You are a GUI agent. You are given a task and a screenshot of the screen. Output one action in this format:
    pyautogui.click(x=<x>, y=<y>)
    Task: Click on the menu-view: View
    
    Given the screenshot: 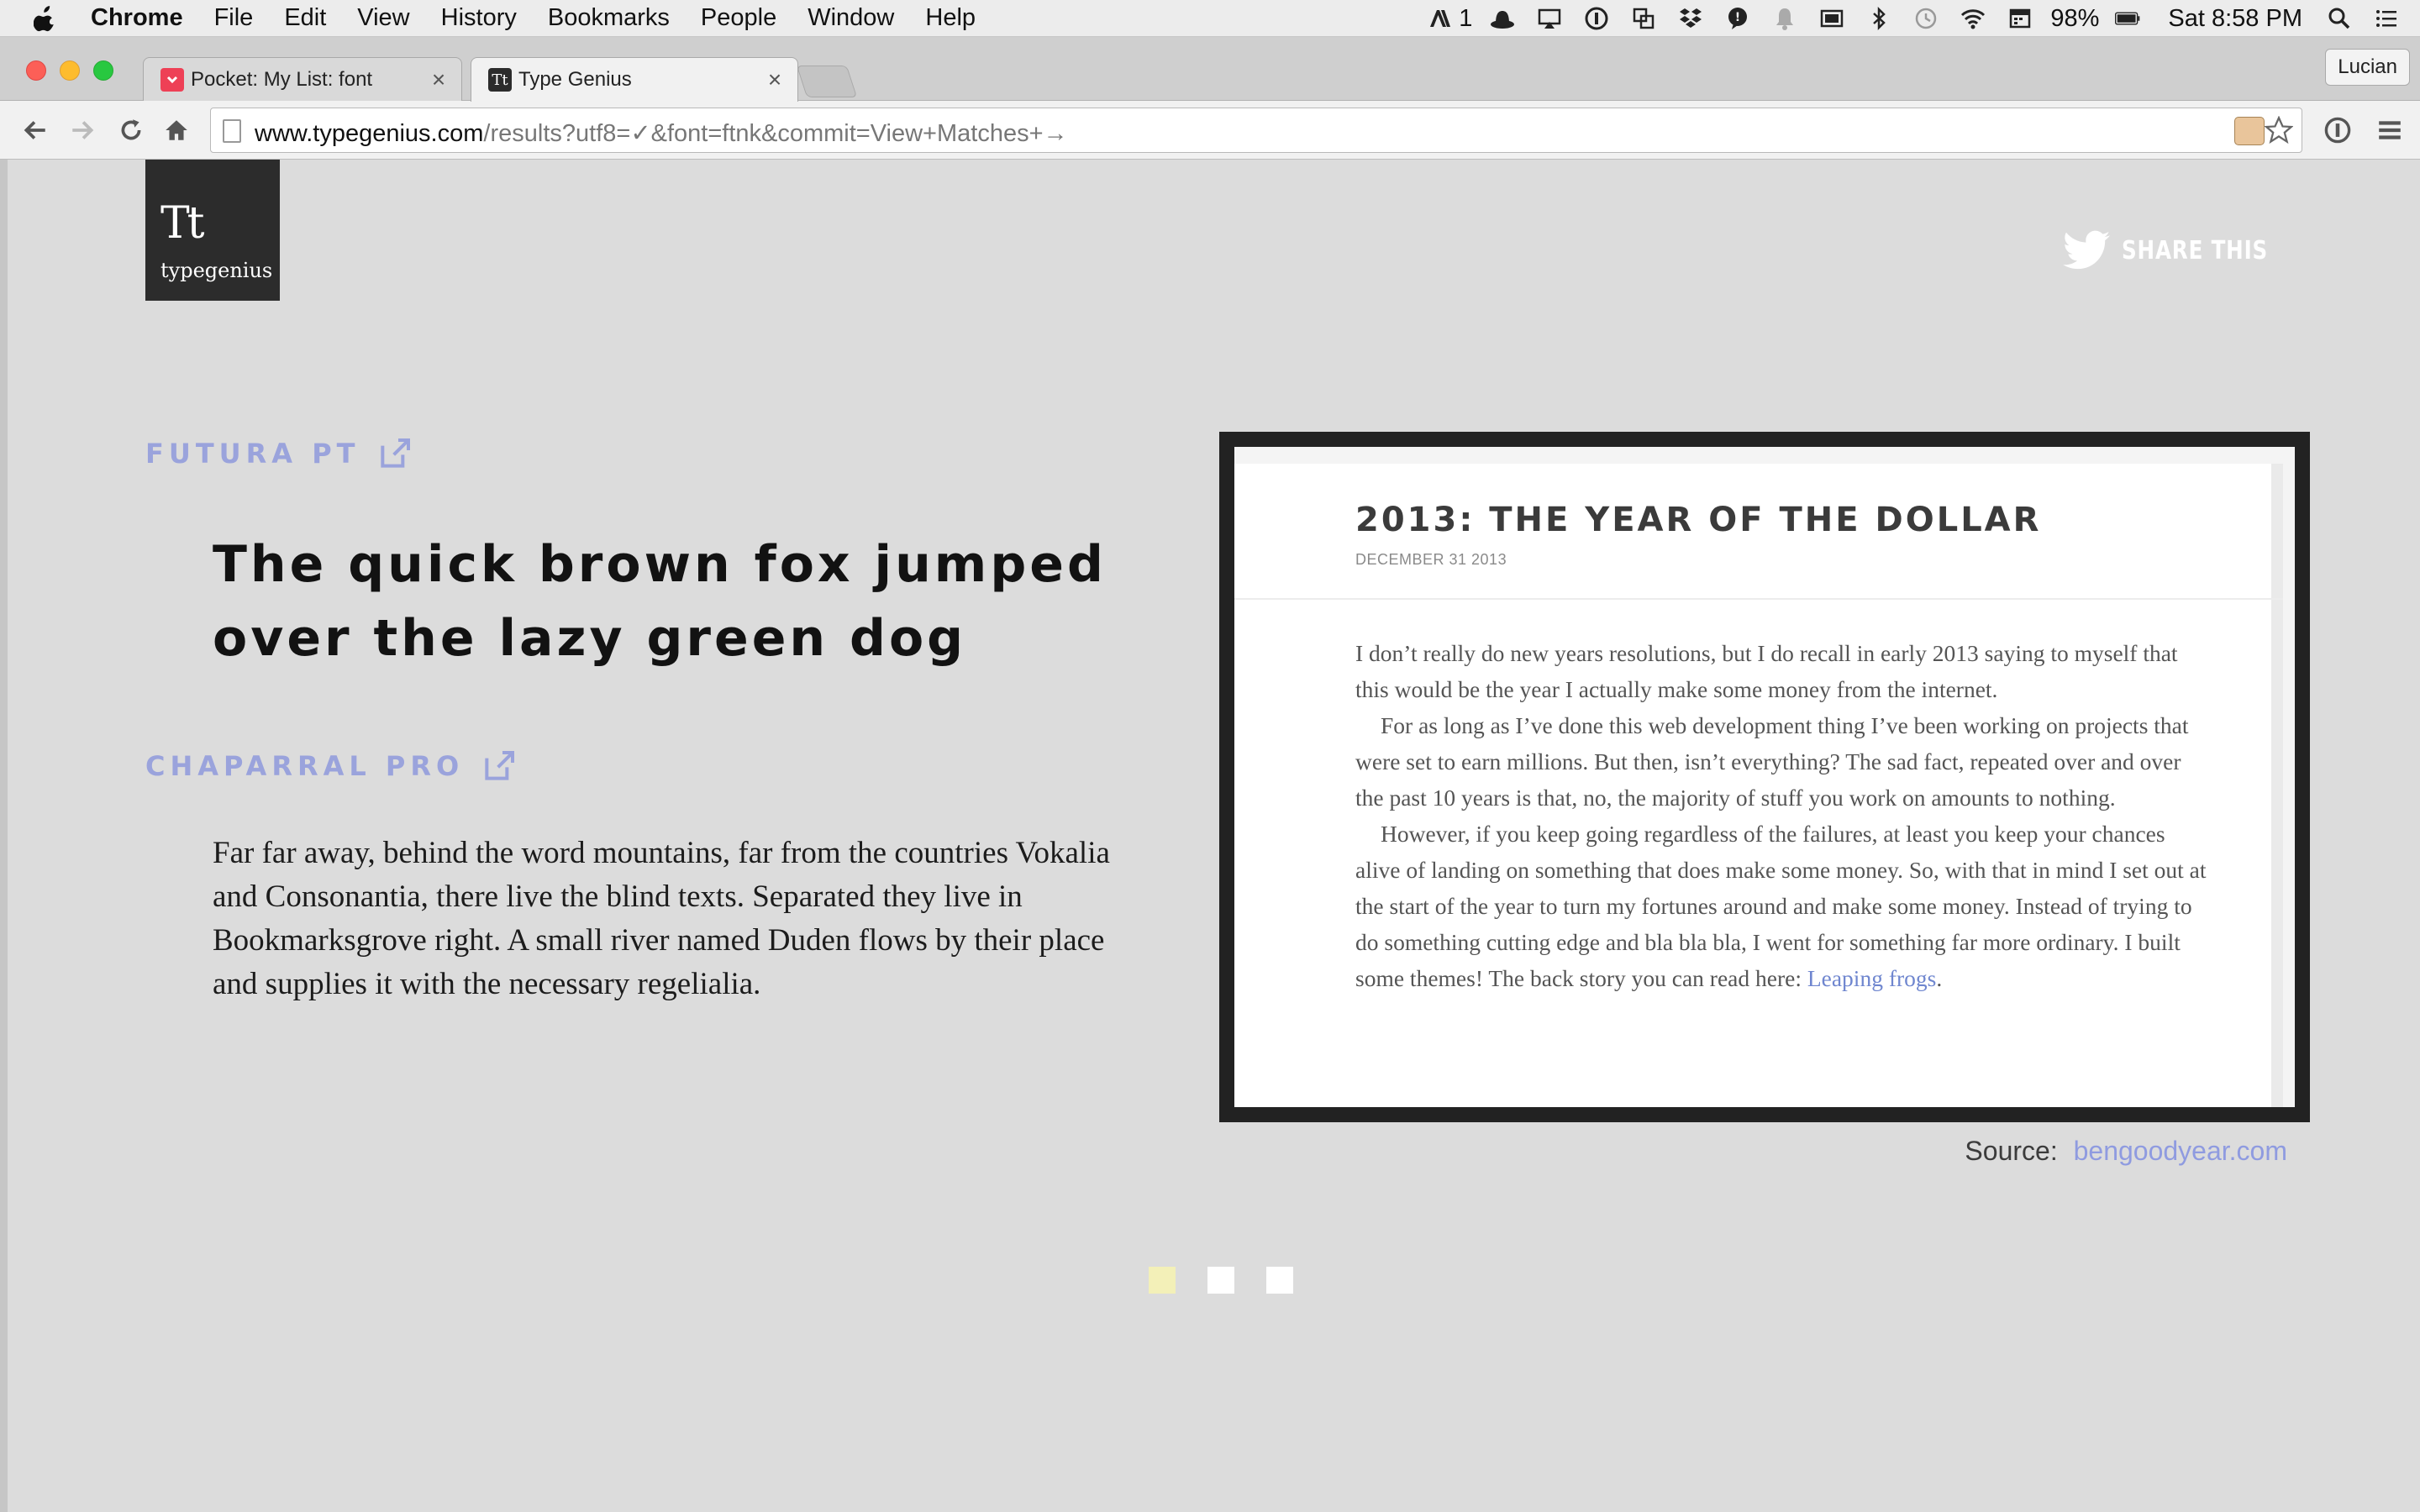 What is the action you would take?
    pyautogui.click(x=383, y=18)
    